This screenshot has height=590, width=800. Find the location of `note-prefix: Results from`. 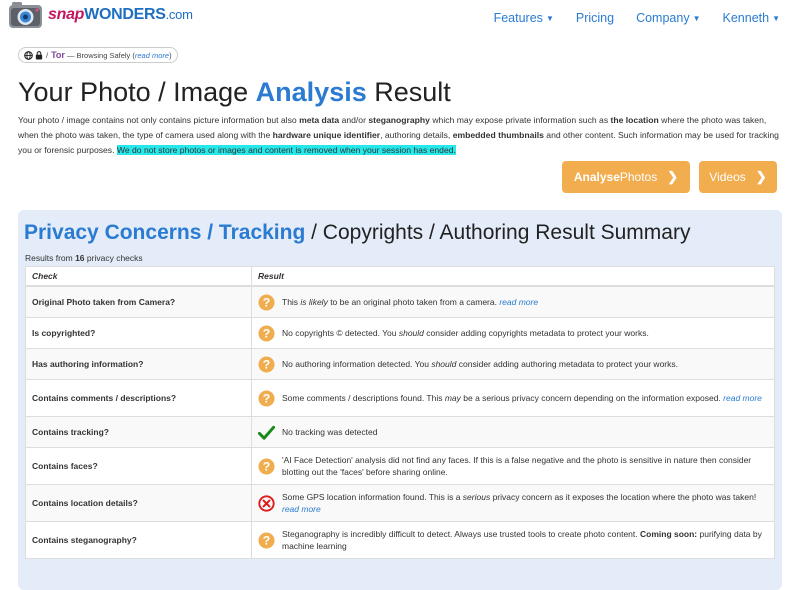

note-prefix: Results from is located at coordinates (50, 258).